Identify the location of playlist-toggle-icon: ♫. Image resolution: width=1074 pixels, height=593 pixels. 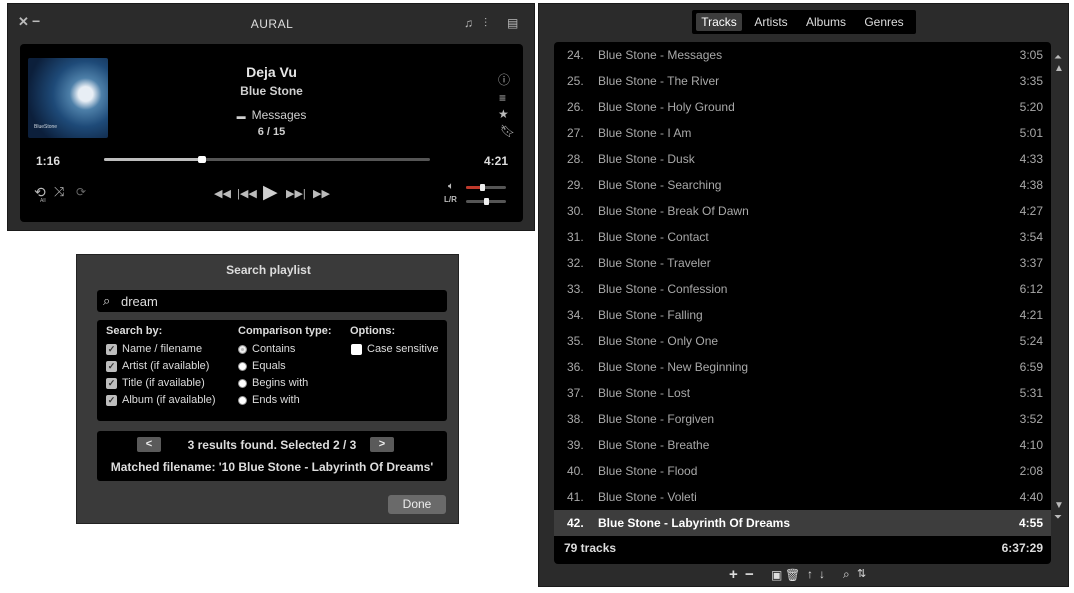
(468, 23).